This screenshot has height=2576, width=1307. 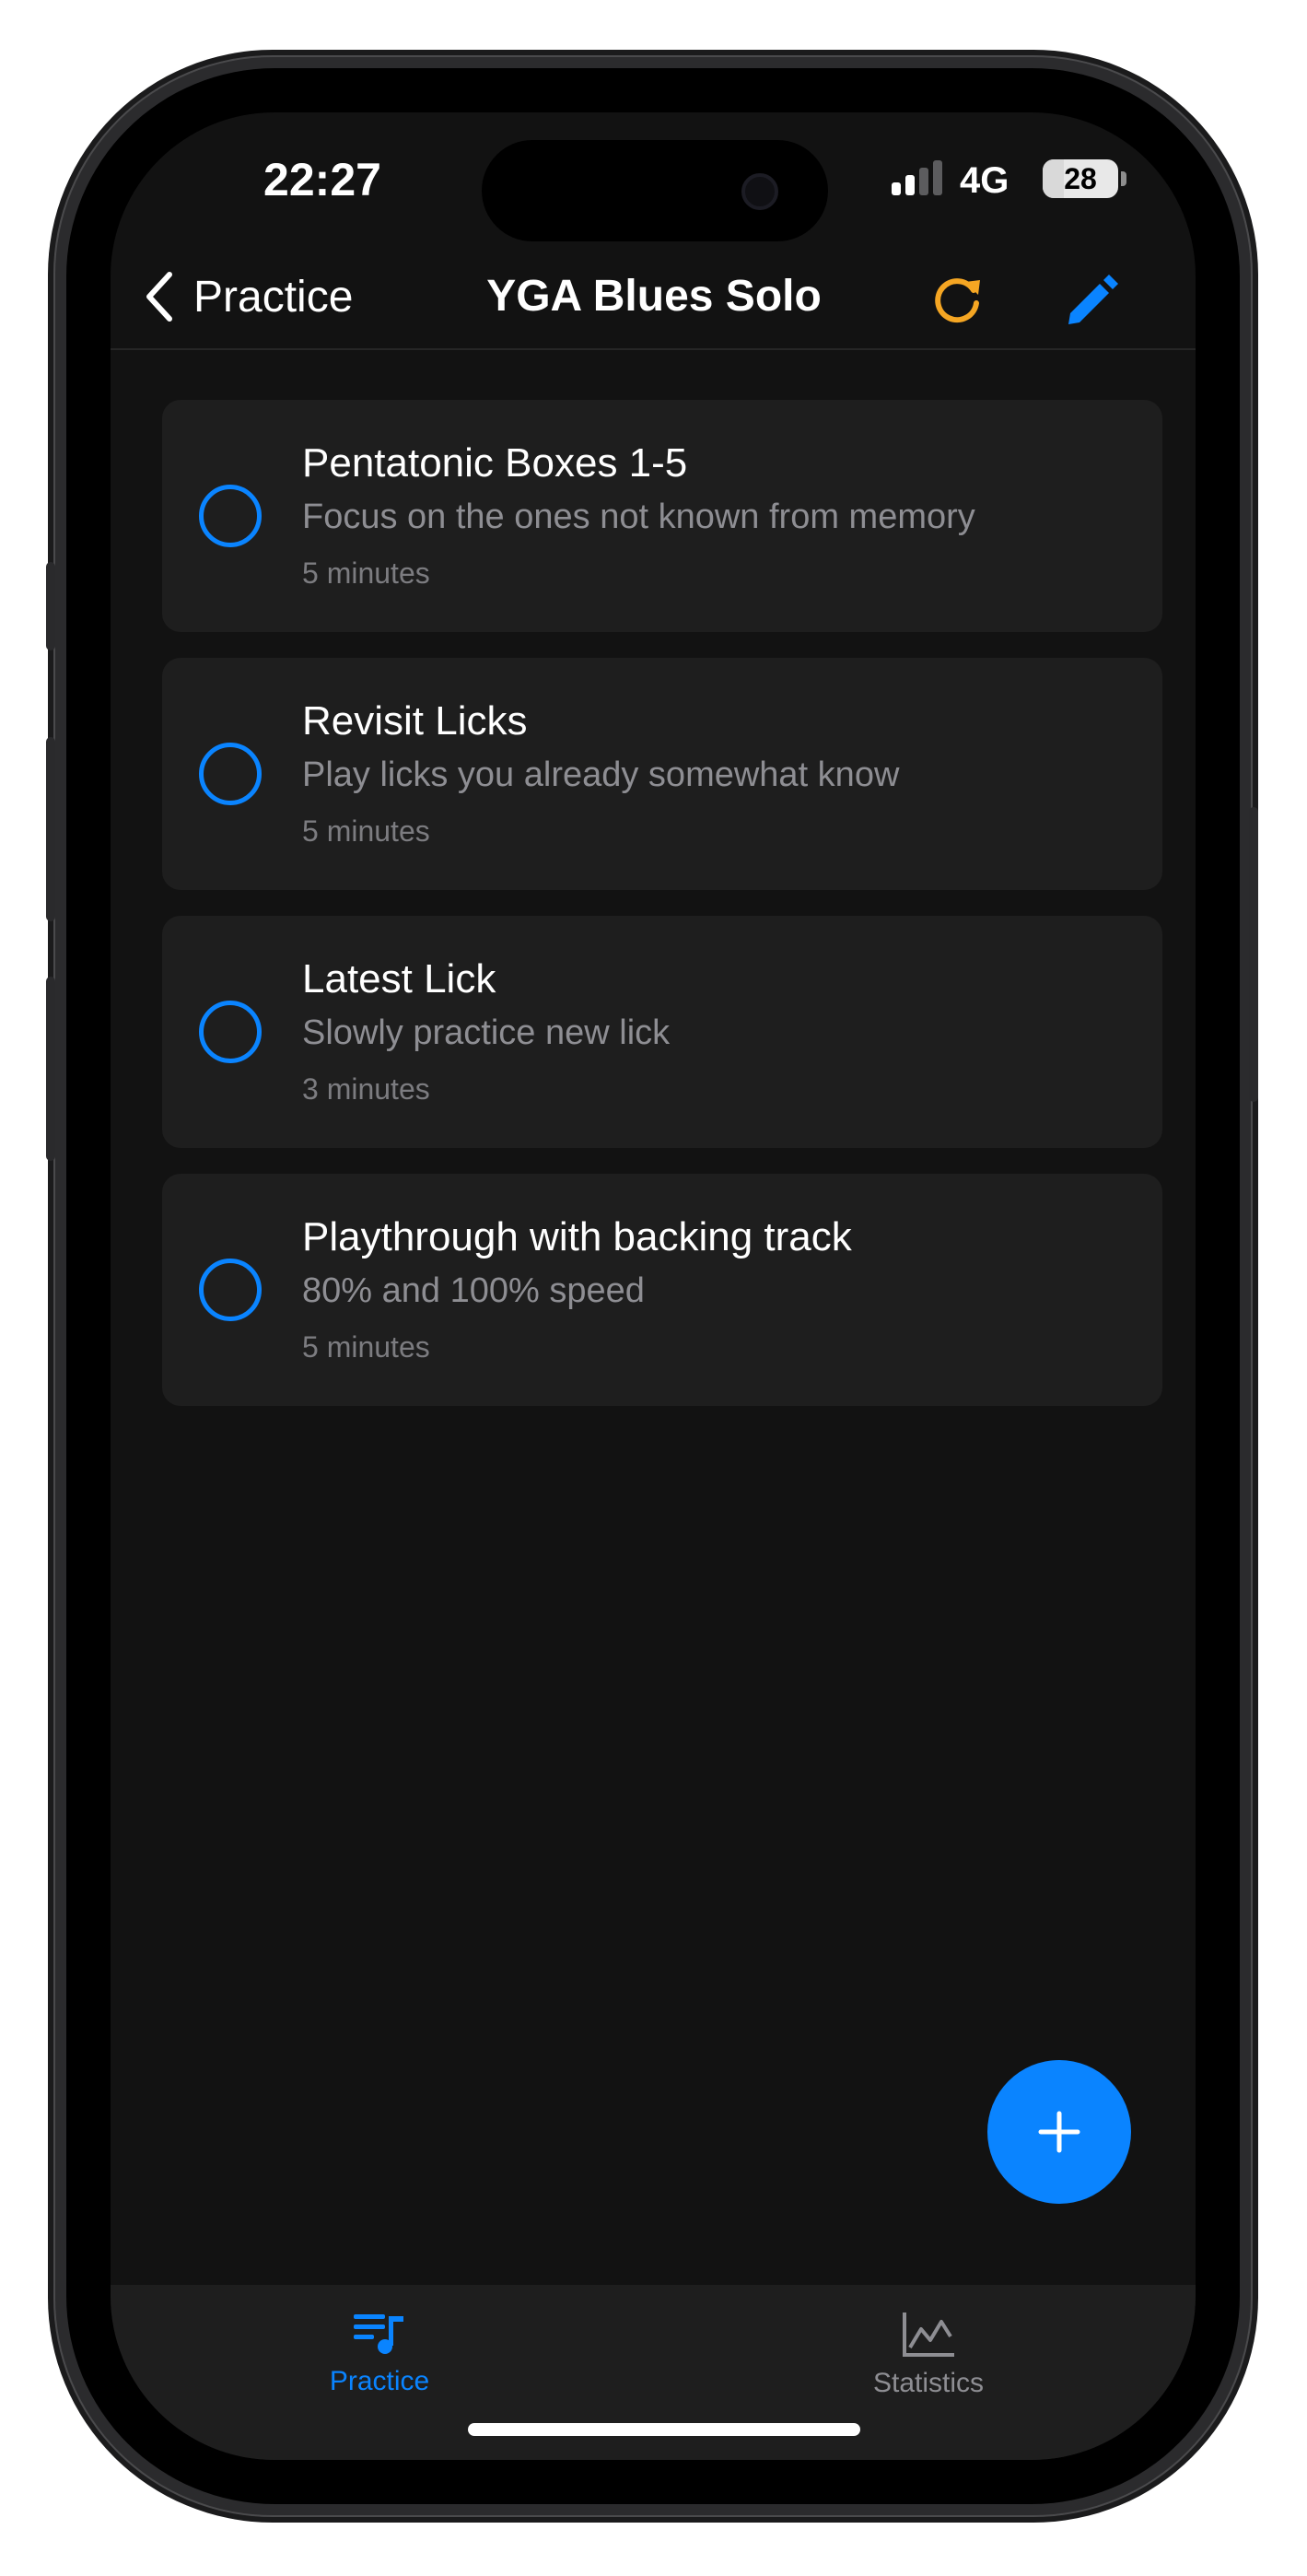 I want to click on home-indicator, so click(x=664, y=2429).